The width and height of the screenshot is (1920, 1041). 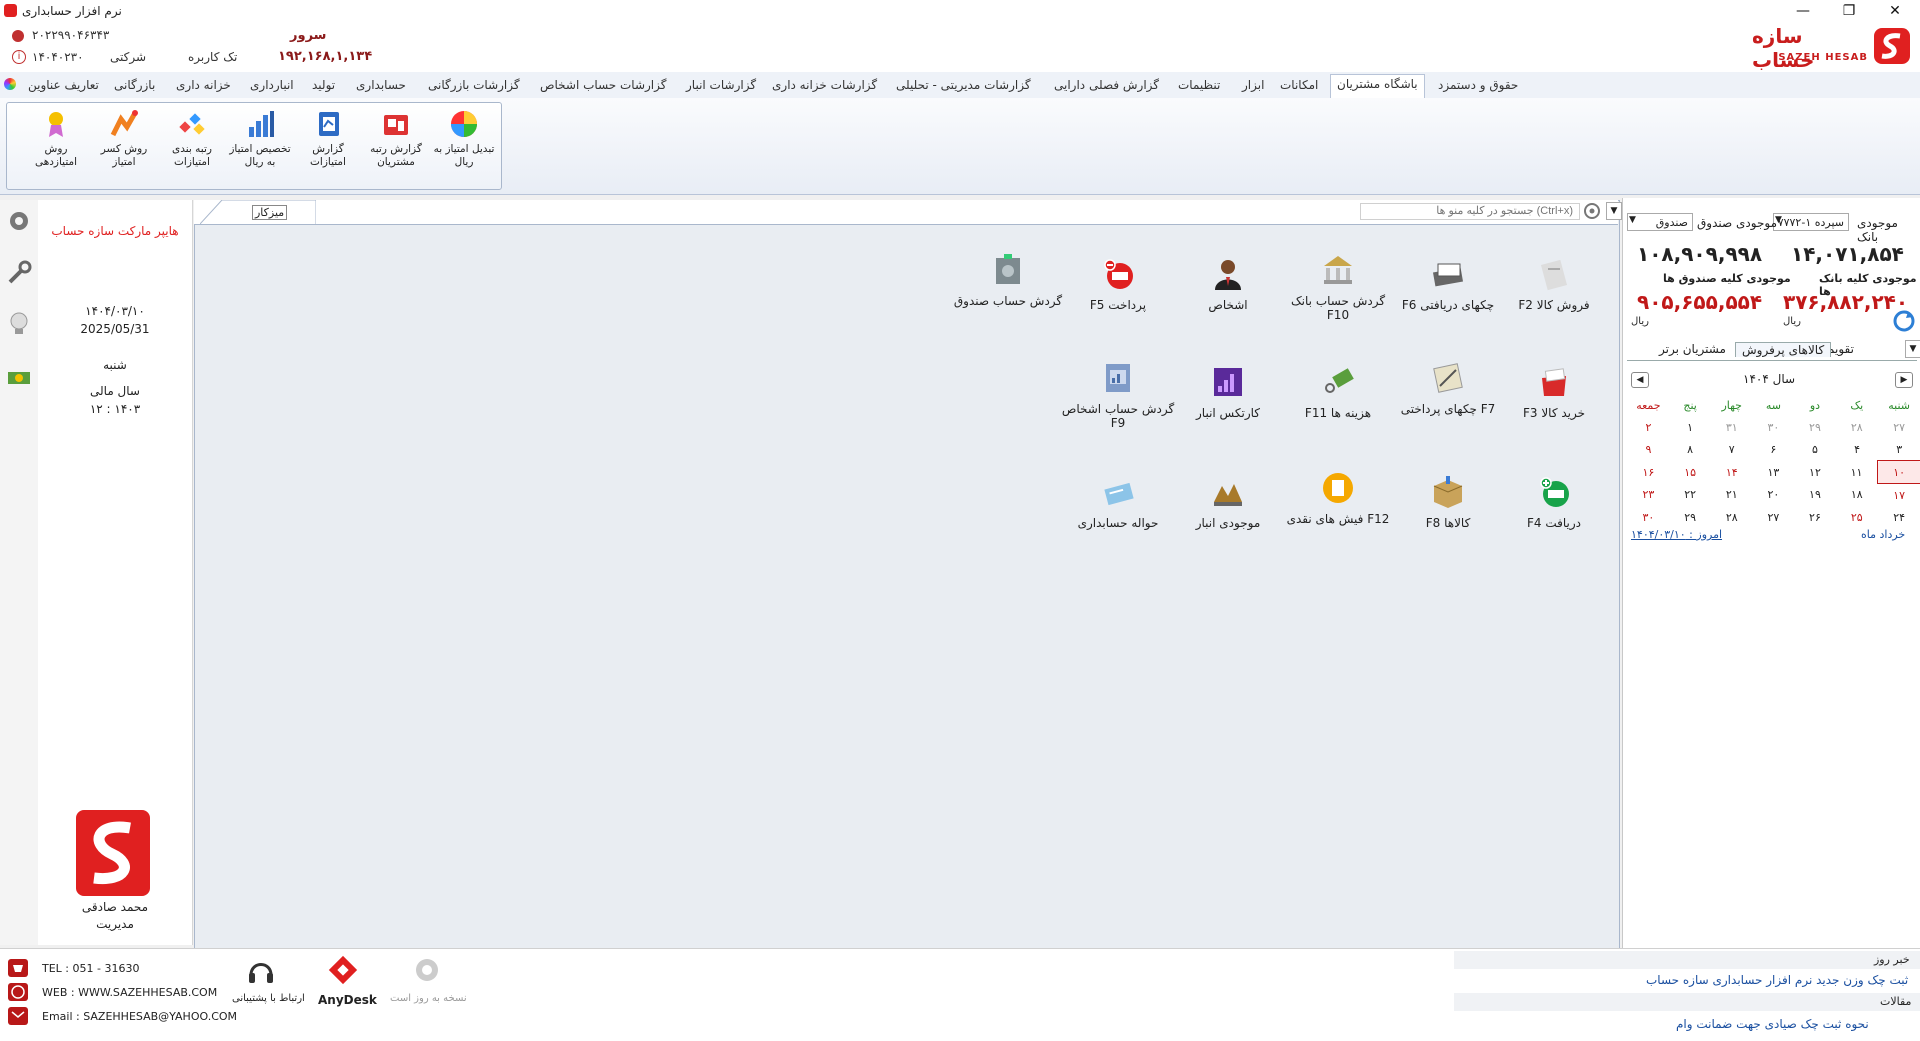 I want to click on lightbulb-icon, so click(x=19, y=323).